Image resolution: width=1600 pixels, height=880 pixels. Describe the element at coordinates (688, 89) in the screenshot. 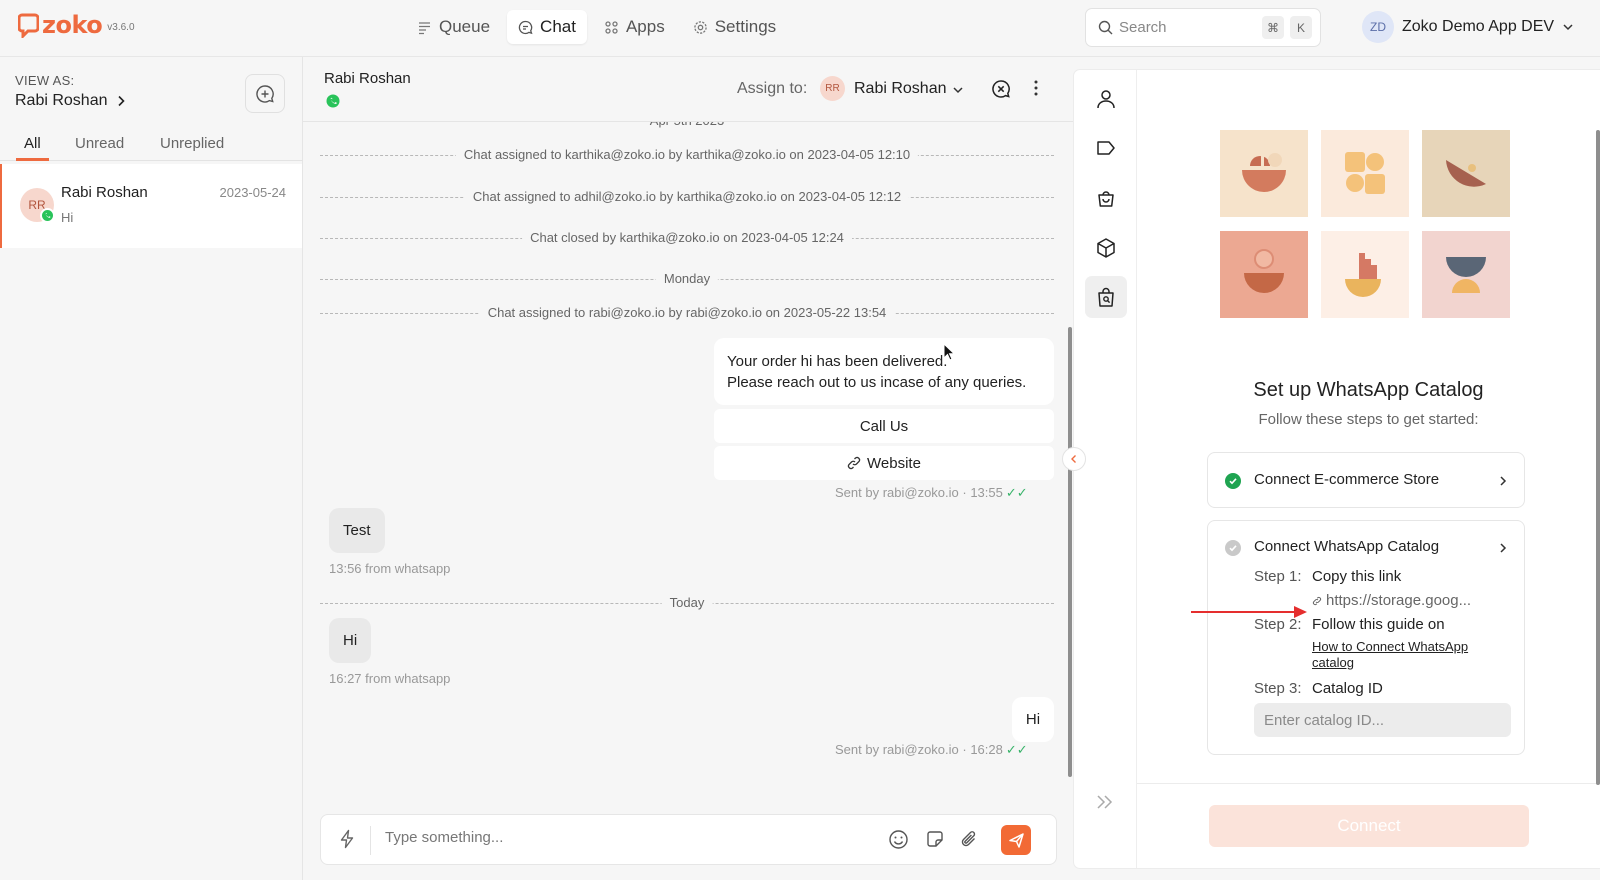

I see `chat-header: Rabi Roshan Assign to: RR Rabi Roshan` at that location.